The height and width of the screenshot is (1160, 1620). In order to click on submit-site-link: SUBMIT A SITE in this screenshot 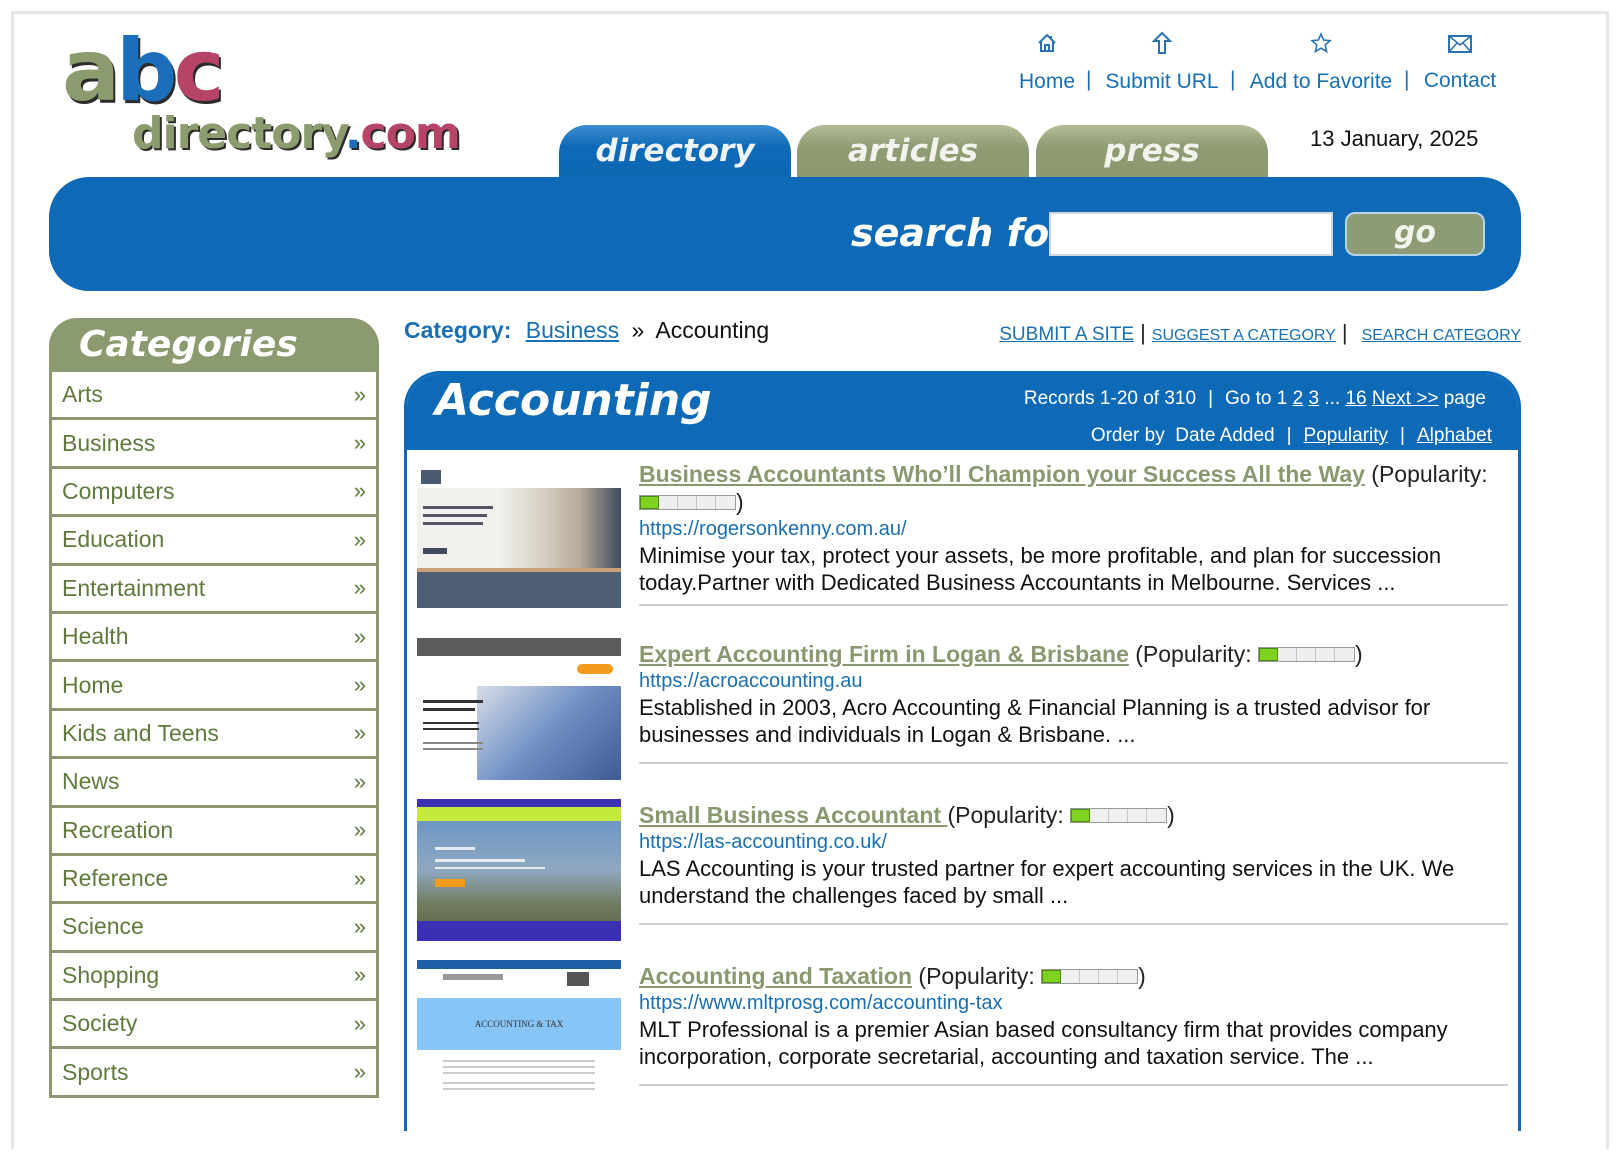, I will do `click(1066, 334)`.